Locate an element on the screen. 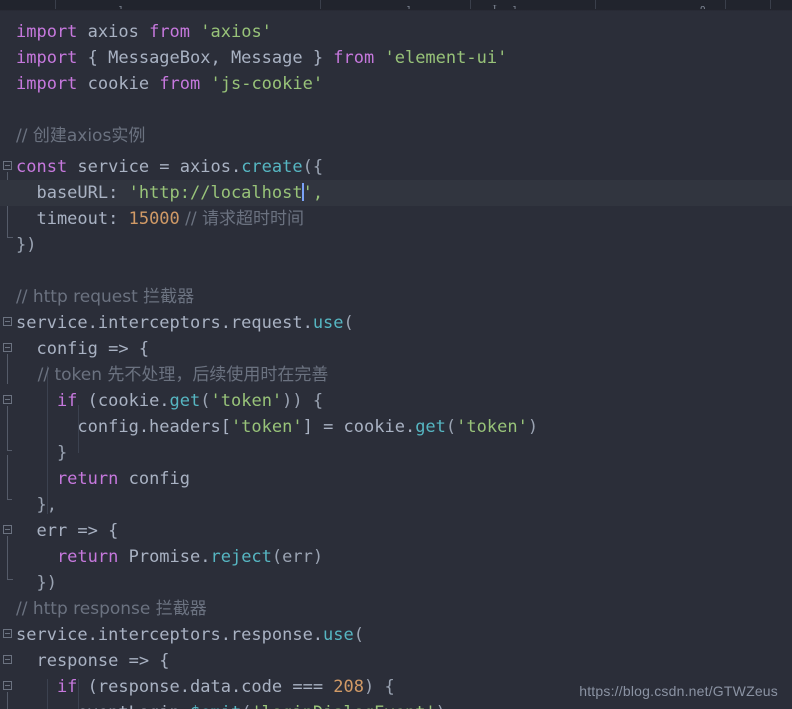 Image resolution: width=792 pixels, height=709 pixels. token-identifier: eventLogin. is located at coordinates (103, 706).